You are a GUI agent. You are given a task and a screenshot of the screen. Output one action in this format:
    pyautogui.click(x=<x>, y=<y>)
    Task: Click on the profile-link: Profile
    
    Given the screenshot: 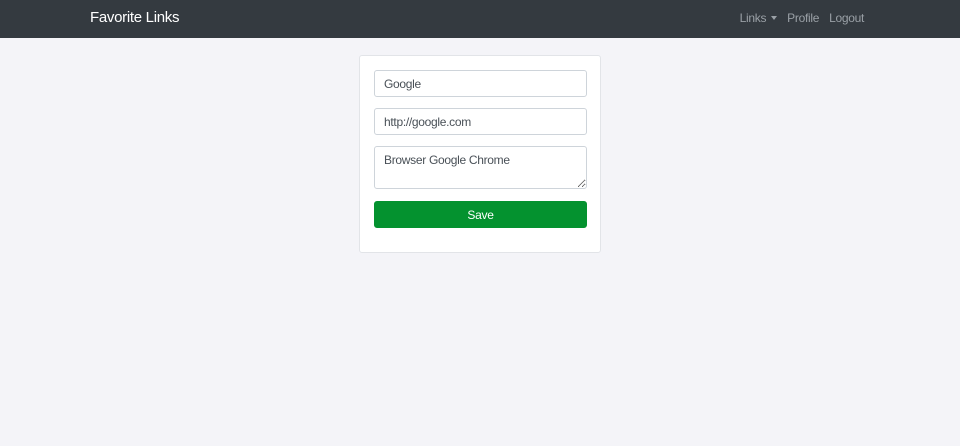 What is the action you would take?
    pyautogui.click(x=803, y=18)
    